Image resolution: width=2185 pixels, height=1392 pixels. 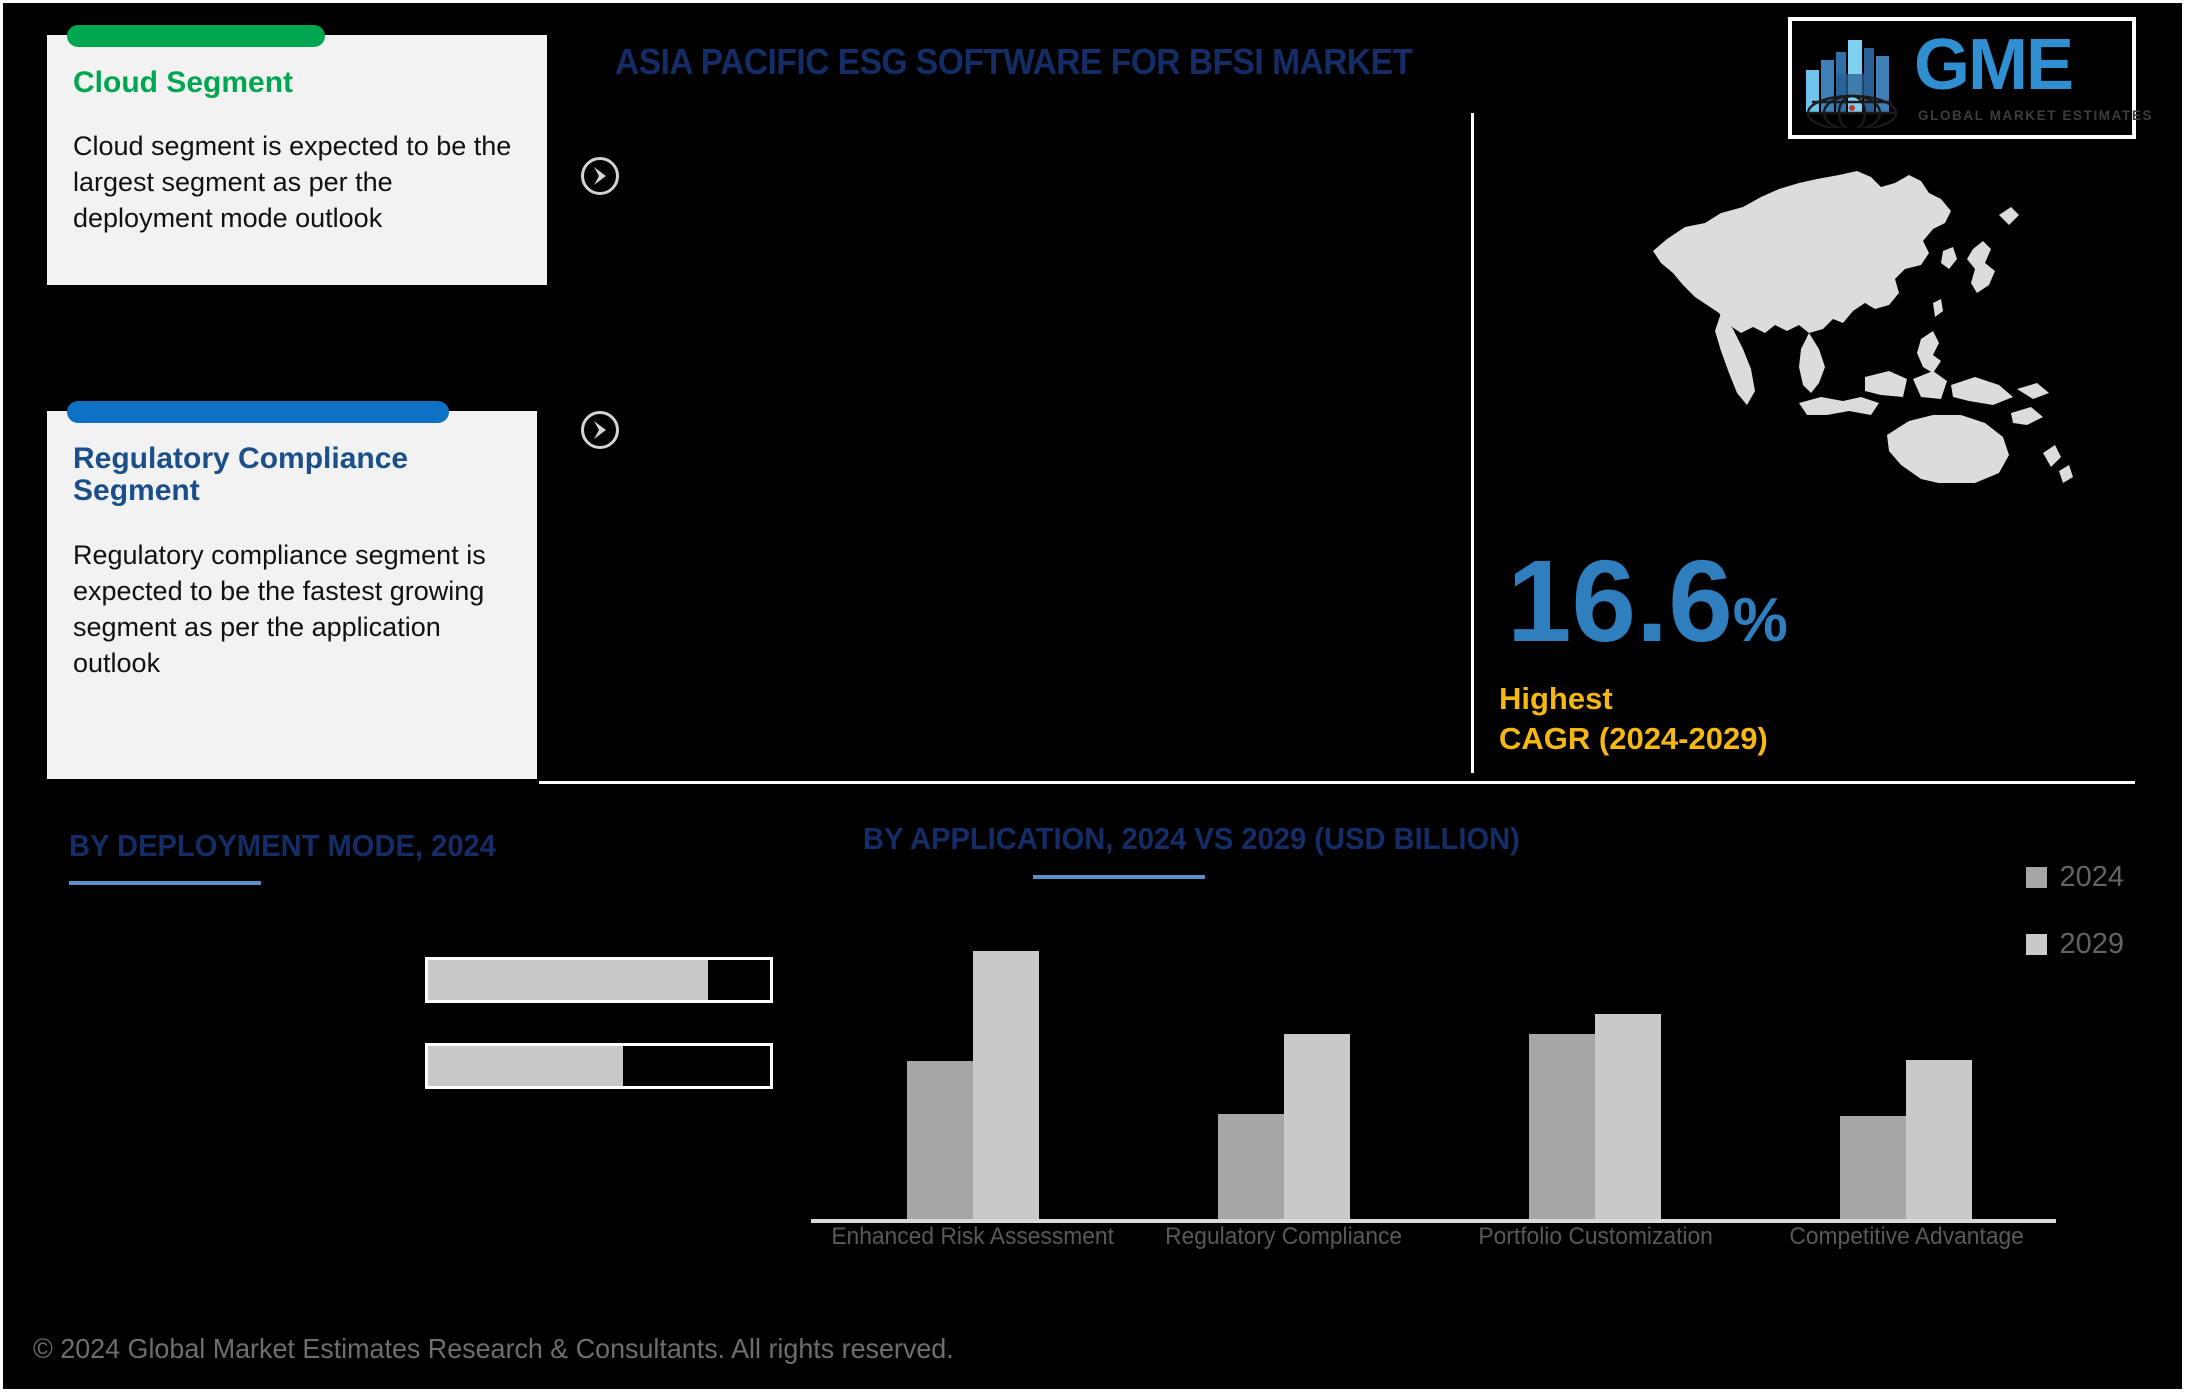 I want to click on legend-entry-2024: 2024, so click(x=2075, y=877).